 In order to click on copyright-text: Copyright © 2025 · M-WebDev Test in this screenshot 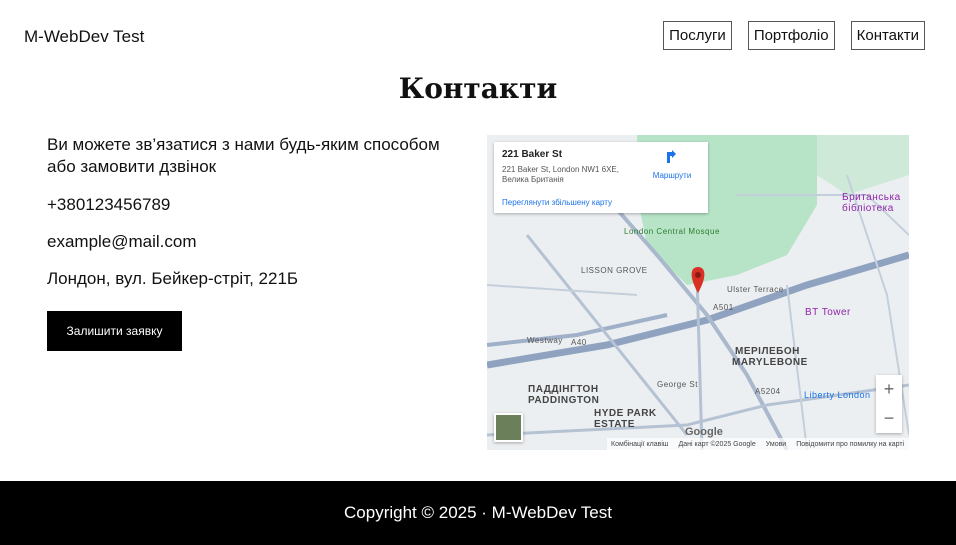, I will do `click(478, 512)`.